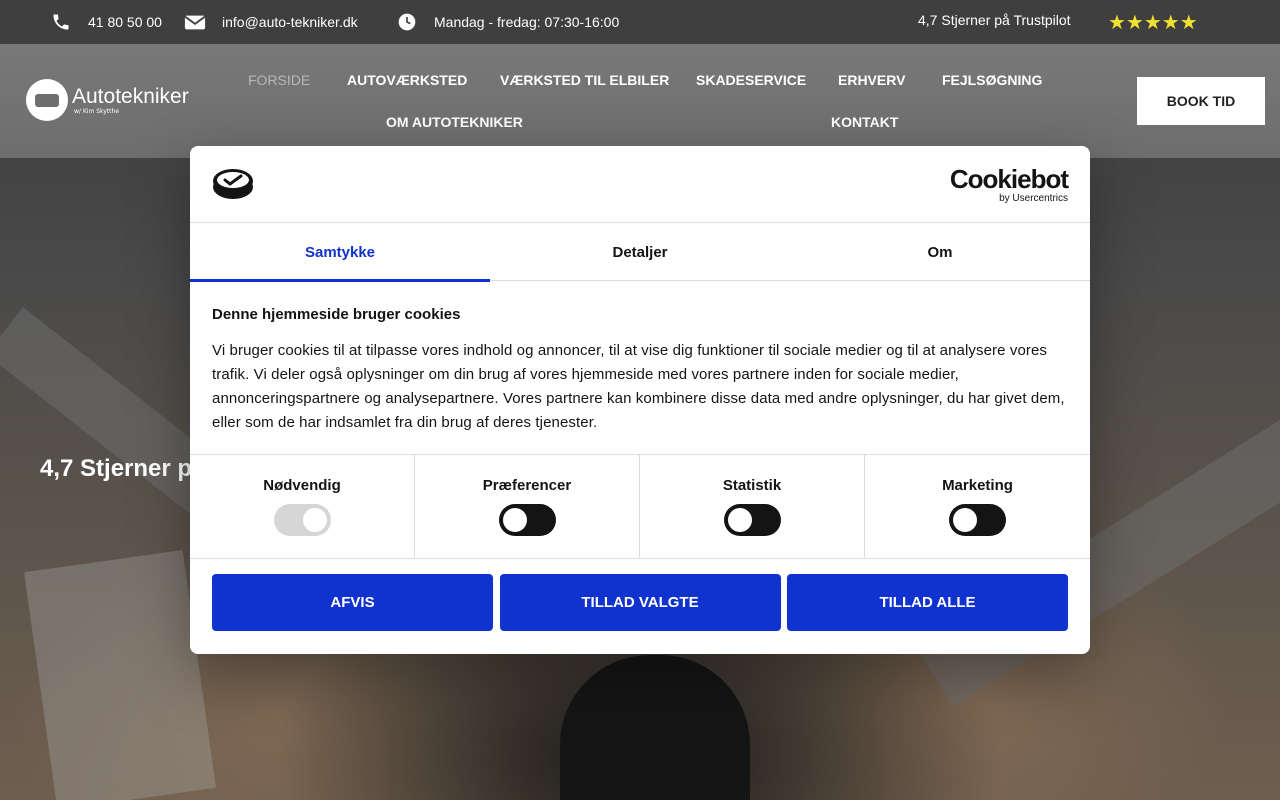 The width and height of the screenshot is (1280, 800). Describe the element at coordinates (864, 122) in the screenshot. I see `nav-item-kontakt: KONTAKT` at that location.